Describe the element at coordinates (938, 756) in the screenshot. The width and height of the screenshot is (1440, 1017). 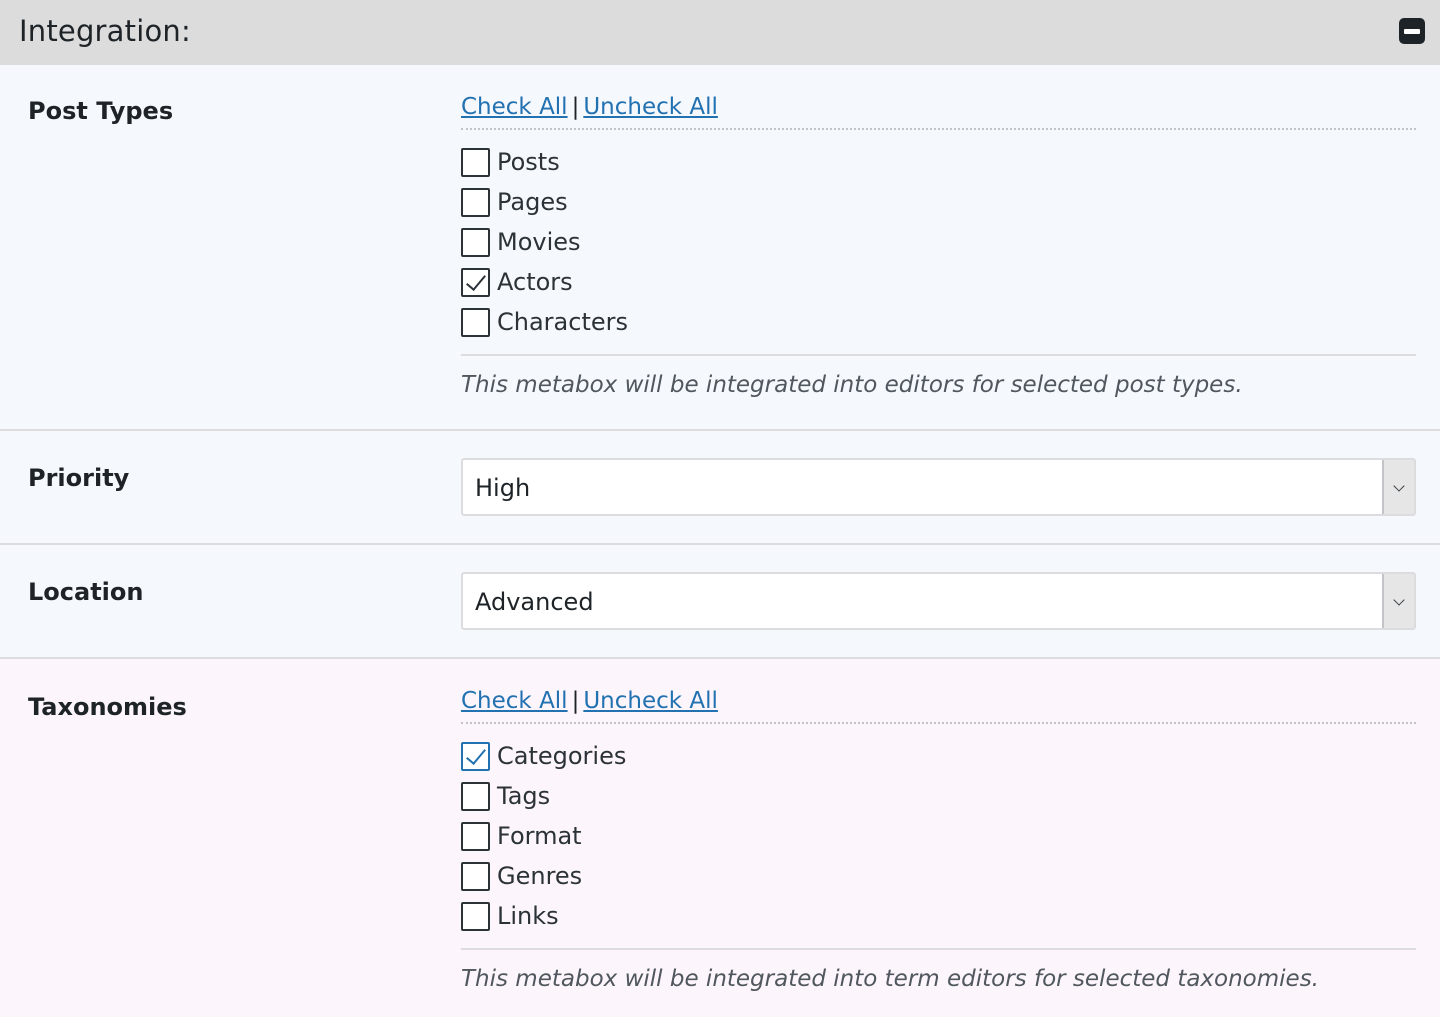
I see `checkbox-item-categories: Categories` at that location.